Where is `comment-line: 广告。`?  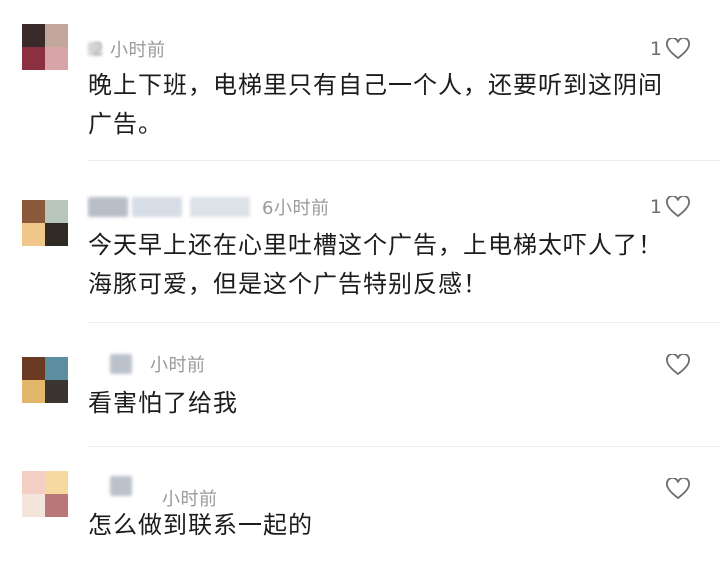 comment-line: 广告。 is located at coordinates (125, 124).